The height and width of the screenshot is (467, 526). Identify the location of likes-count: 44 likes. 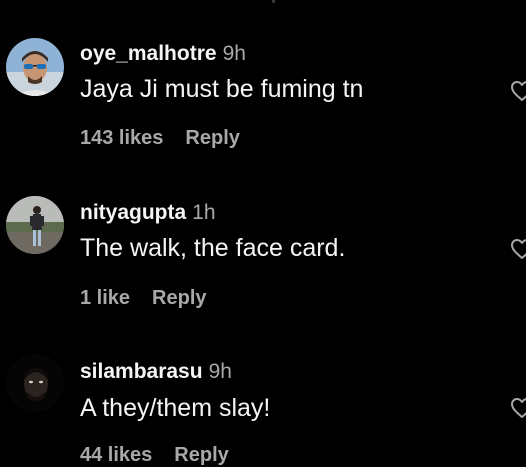
(116, 455).